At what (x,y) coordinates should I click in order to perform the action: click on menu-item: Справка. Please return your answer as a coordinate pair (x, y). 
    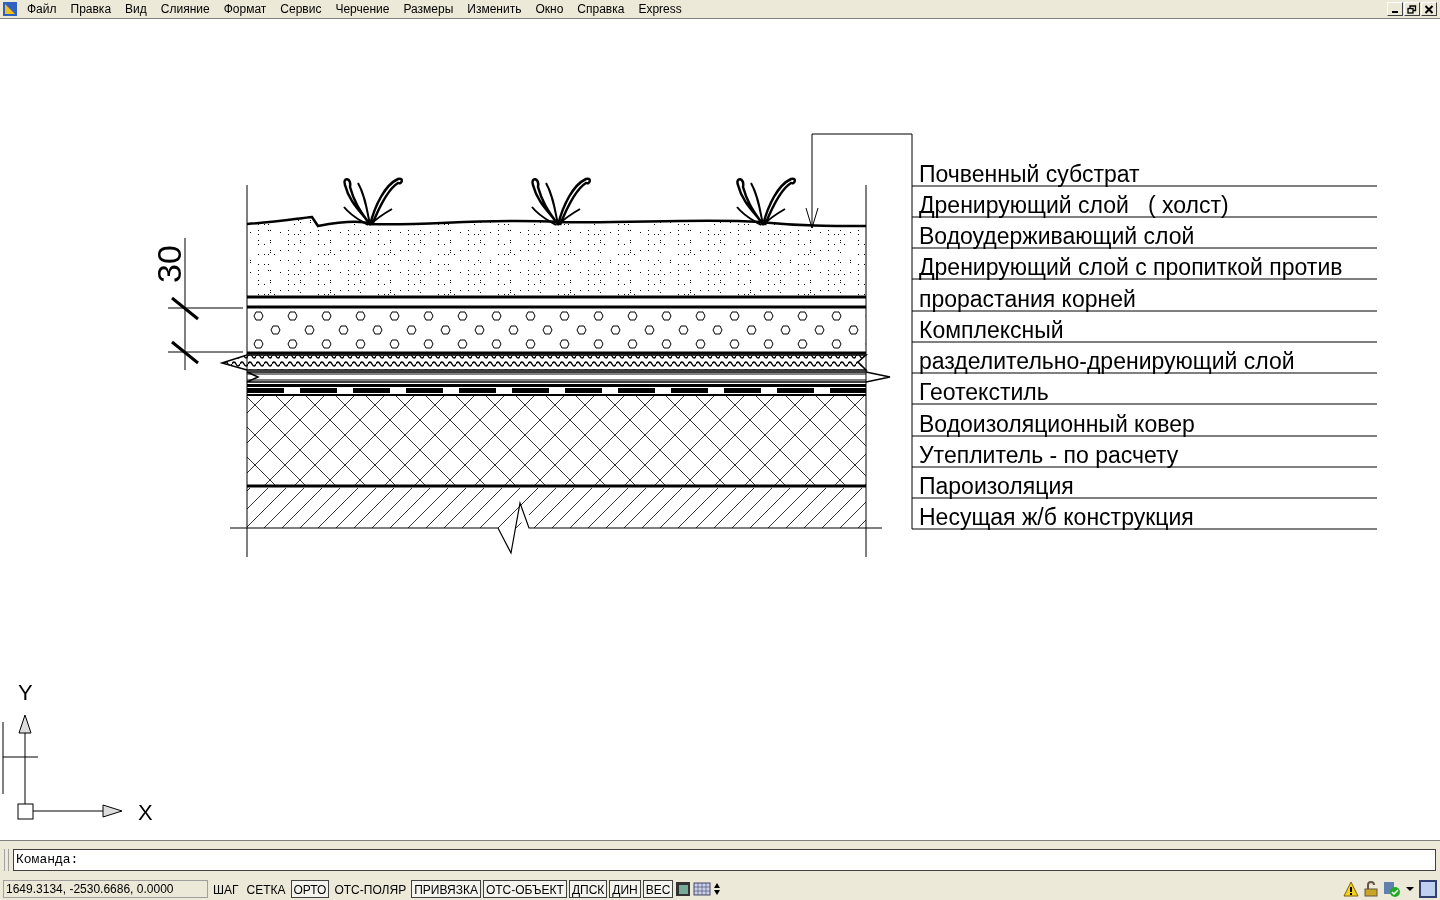
    Looking at the image, I should click on (601, 9).